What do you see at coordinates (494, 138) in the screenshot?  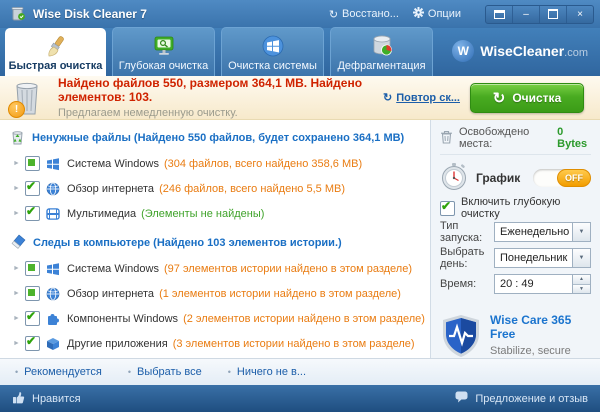 I see `freed-space-label: Освобождено места:` at bounding box center [494, 138].